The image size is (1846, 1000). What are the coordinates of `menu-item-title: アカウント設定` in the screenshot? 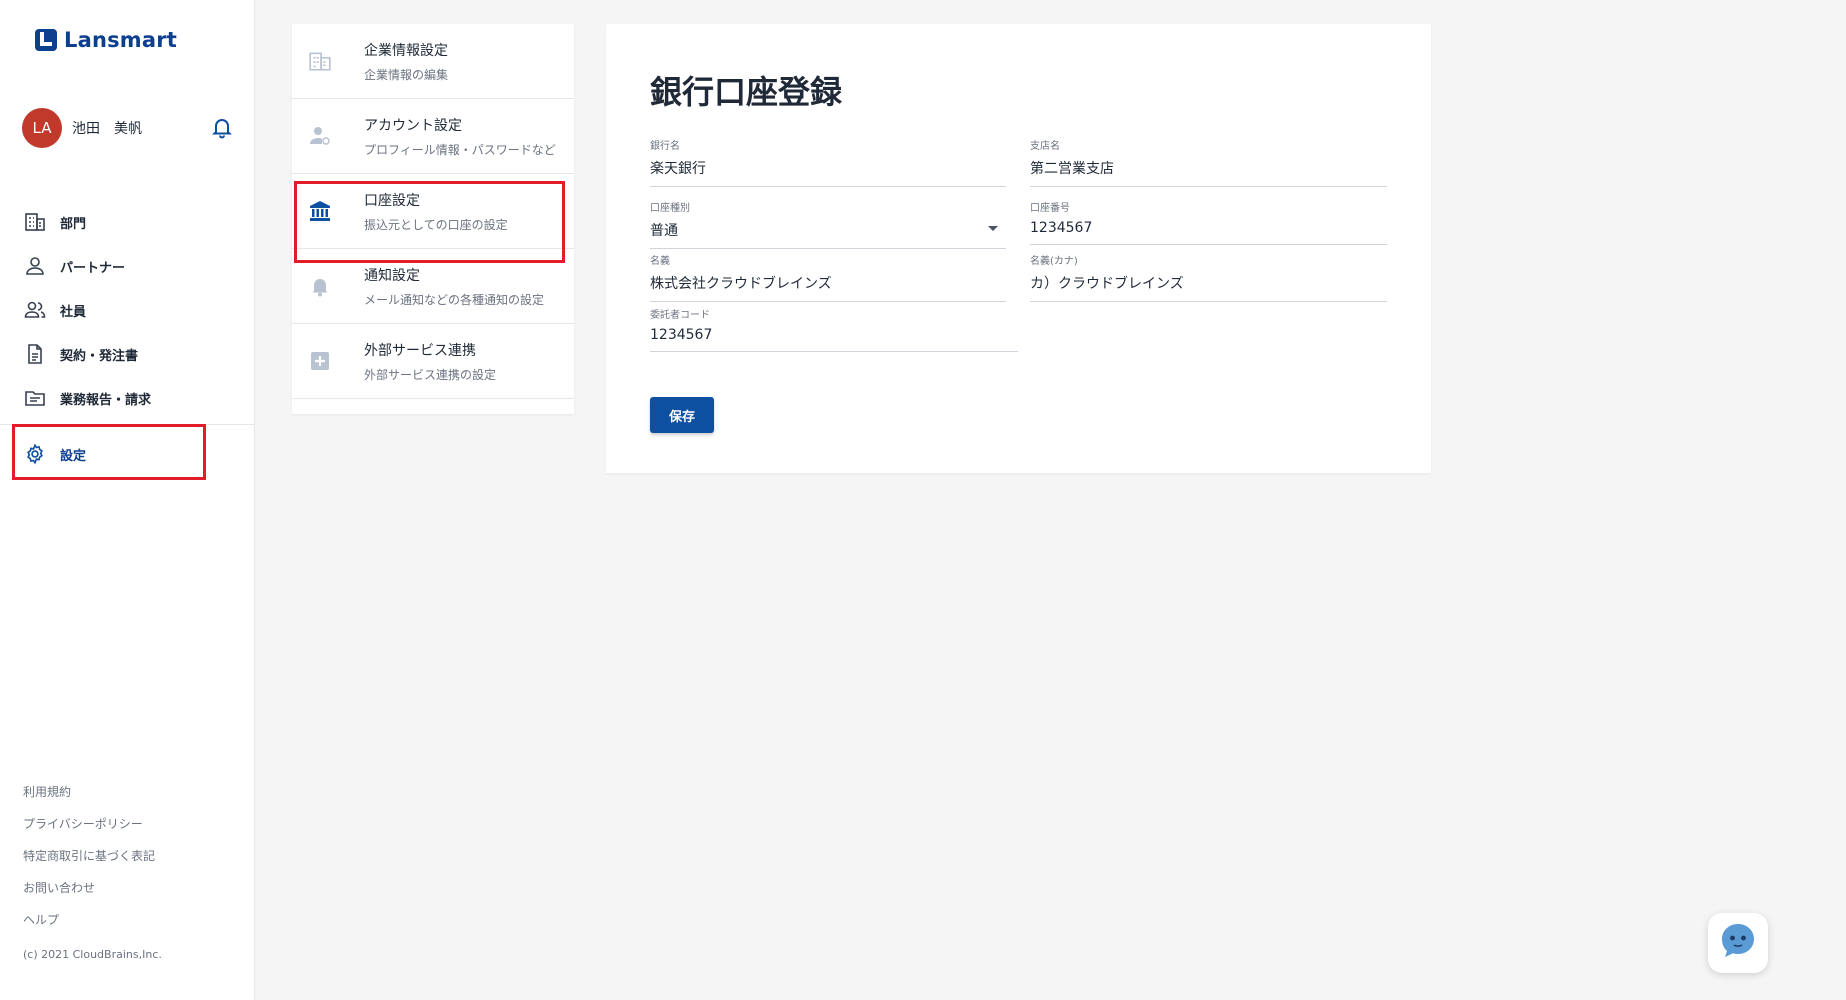 It's located at (413, 125).